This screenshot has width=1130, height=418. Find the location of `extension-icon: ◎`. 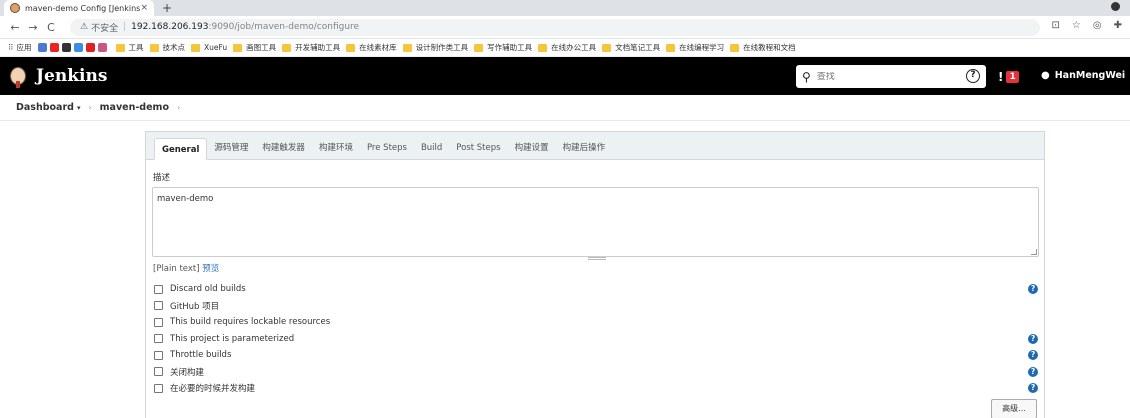

extension-icon: ◎ is located at coordinates (1097, 25).